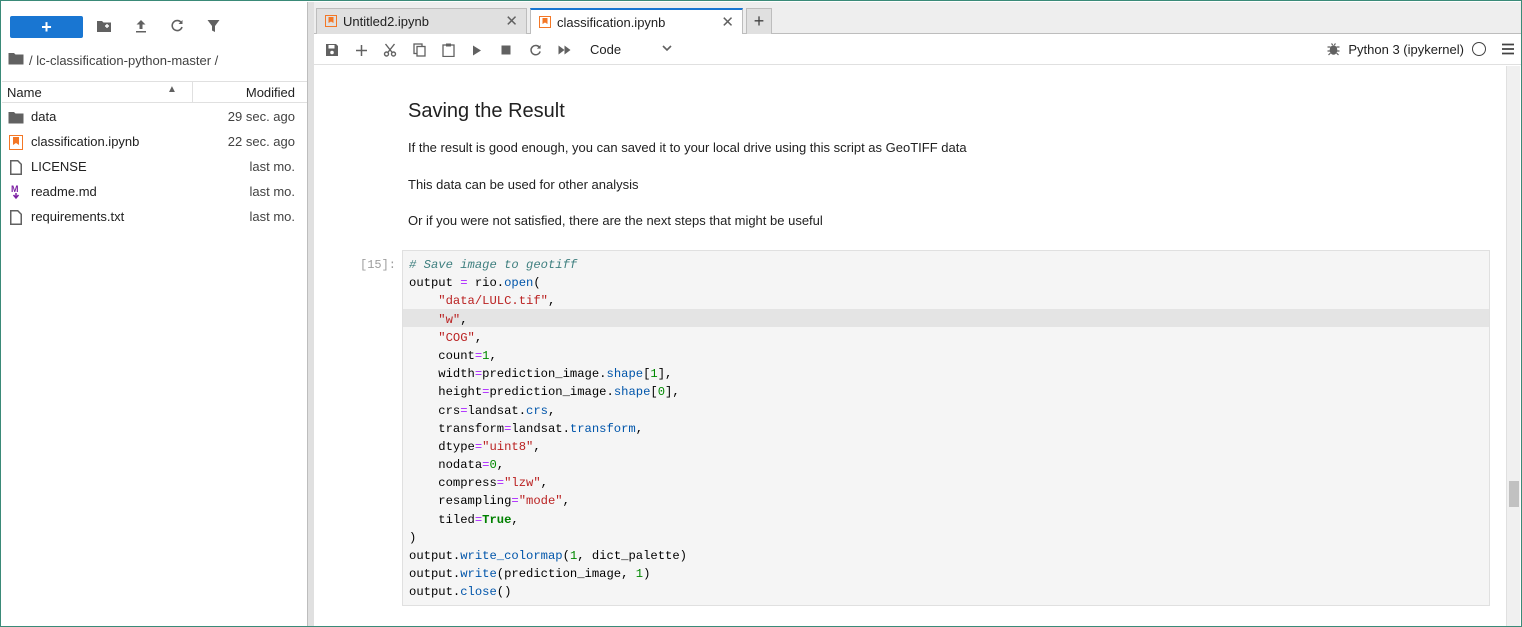  Describe the element at coordinates (154, 23) in the screenshot. I see `file-browser-toolbar: +` at that location.